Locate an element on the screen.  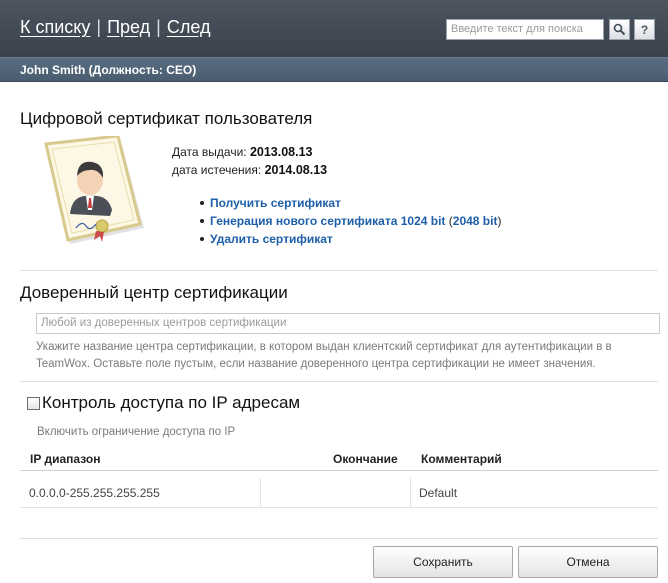
table-row: 0.0.0.0-255.255.255.255 Default is located at coordinates (339, 493).